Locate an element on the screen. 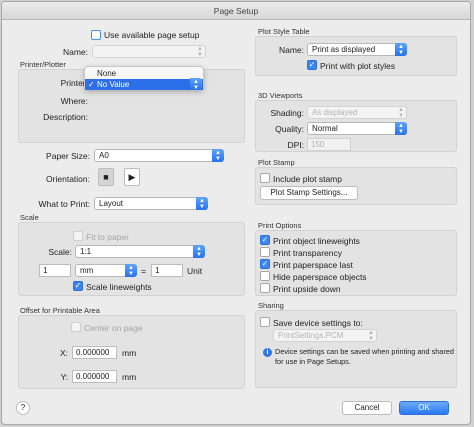 The width and height of the screenshot is (474, 427). device-settings-file-value: PrintSettings.PCM is located at coordinates (311, 335).